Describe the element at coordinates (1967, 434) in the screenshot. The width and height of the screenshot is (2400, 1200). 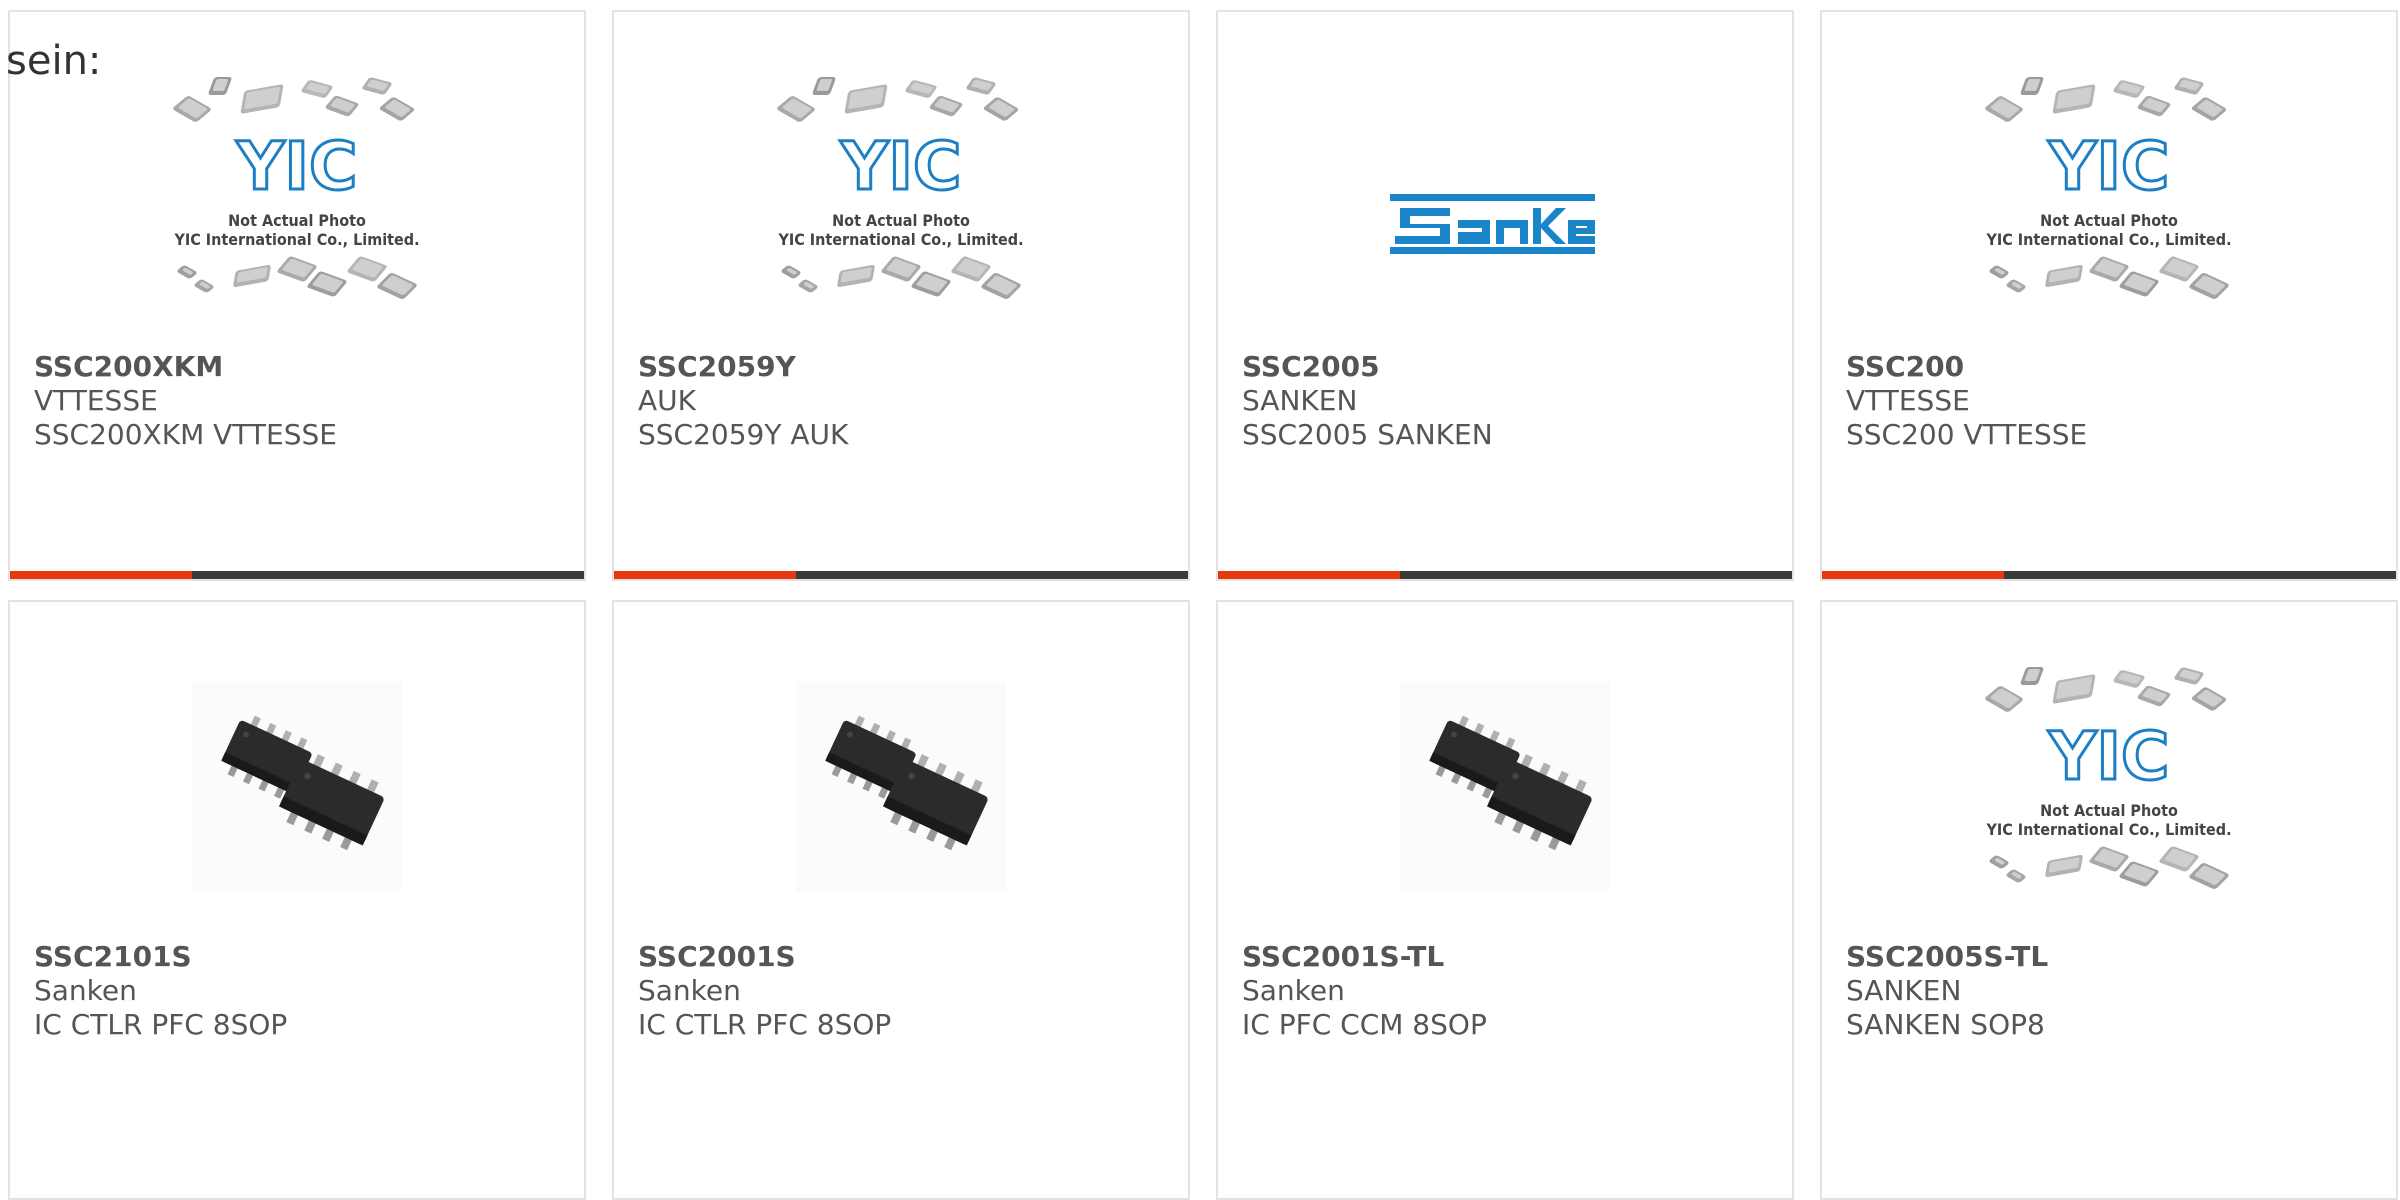
I see `description: SSC200 VTTESSE` at that location.